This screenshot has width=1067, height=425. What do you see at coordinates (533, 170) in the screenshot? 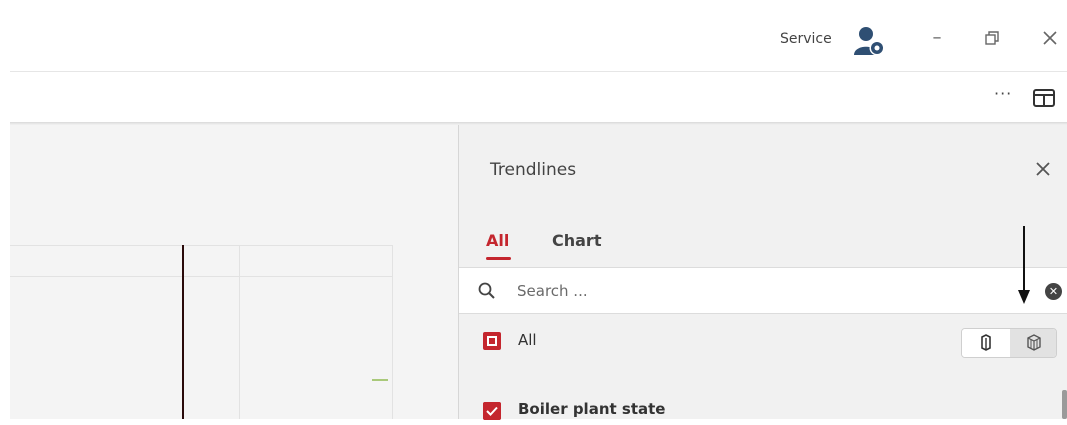
I see `panel-title: Trendlines` at bounding box center [533, 170].